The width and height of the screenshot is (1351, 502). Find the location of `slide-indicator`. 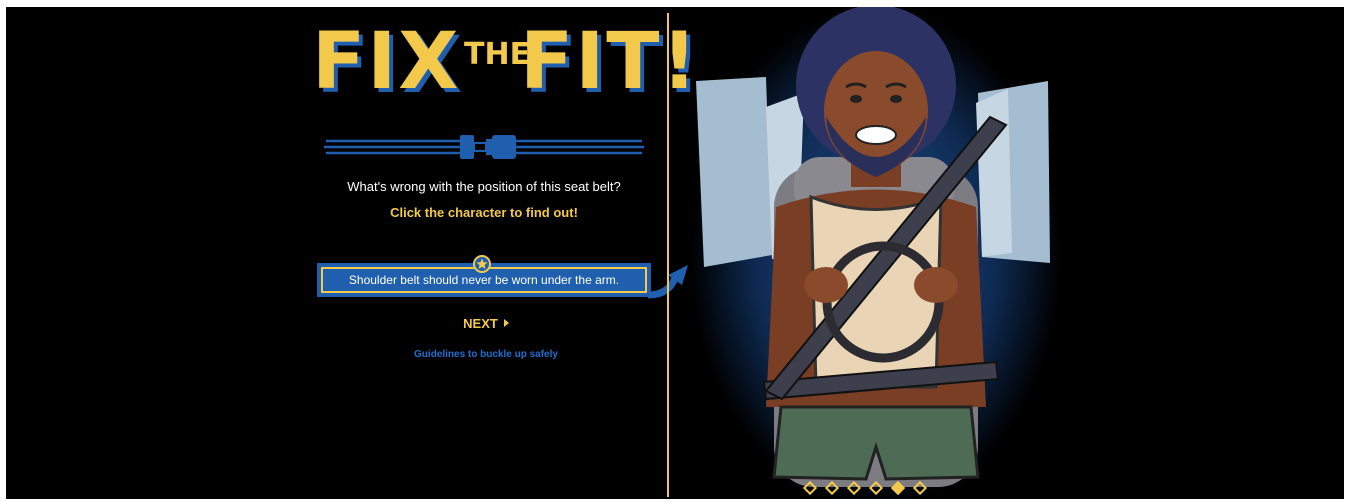

slide-indicator is located at coordinates (865, 488).